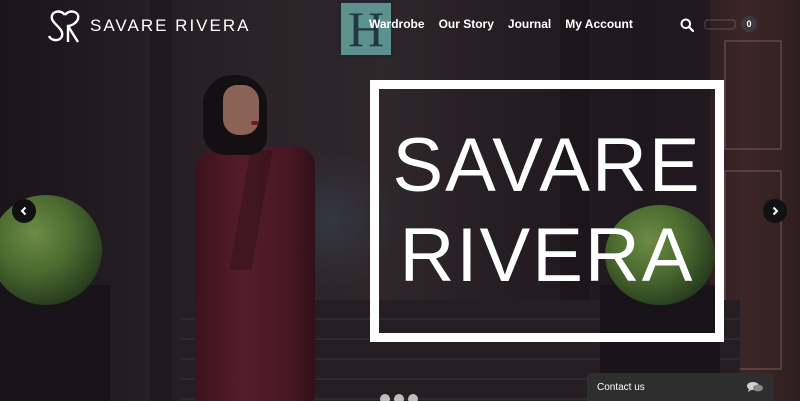  What do you see at coordinates (687, 25) in the screenshot?
I see `search-icon` at bounding box center [687, 25].